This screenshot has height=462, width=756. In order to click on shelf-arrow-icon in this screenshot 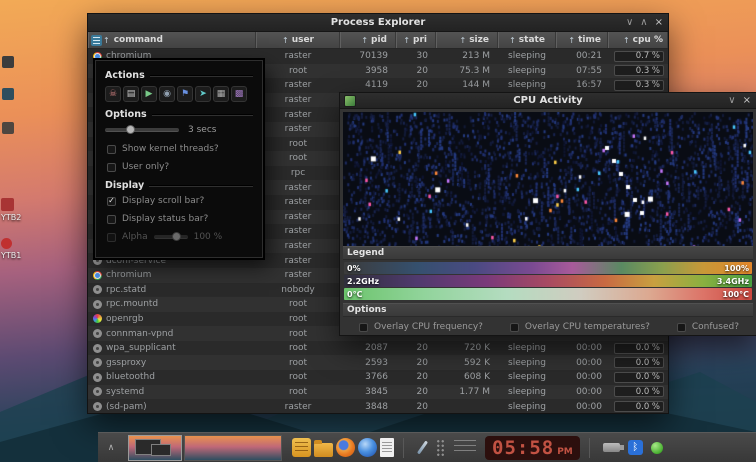, I will do `click(111, 448)`.